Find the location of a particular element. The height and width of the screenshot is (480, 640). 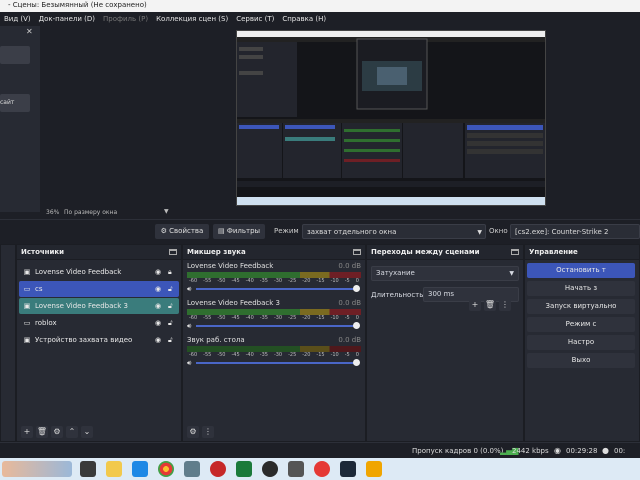

window-select: [cs2.exe]: Counter-Strike 2 is located at coordinates (575, 231).